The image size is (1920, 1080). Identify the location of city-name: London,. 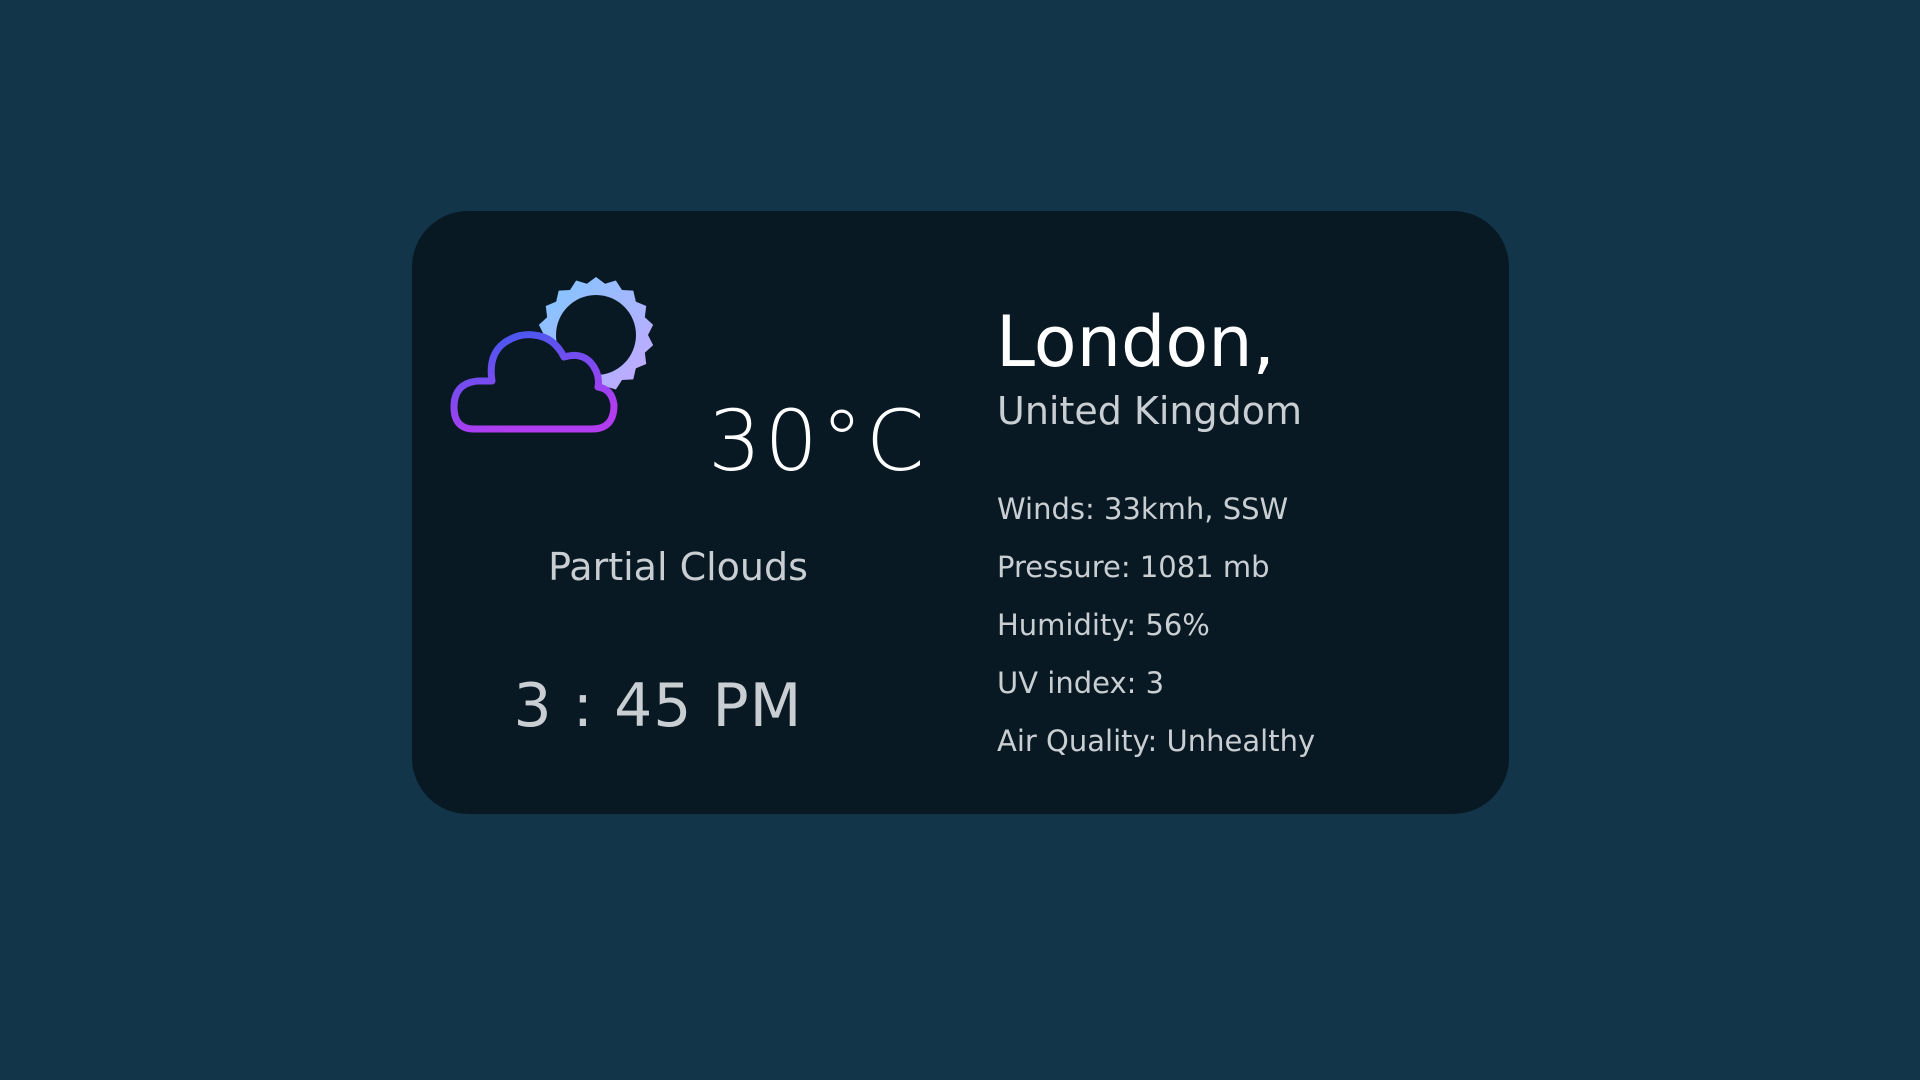
(1135, 342).